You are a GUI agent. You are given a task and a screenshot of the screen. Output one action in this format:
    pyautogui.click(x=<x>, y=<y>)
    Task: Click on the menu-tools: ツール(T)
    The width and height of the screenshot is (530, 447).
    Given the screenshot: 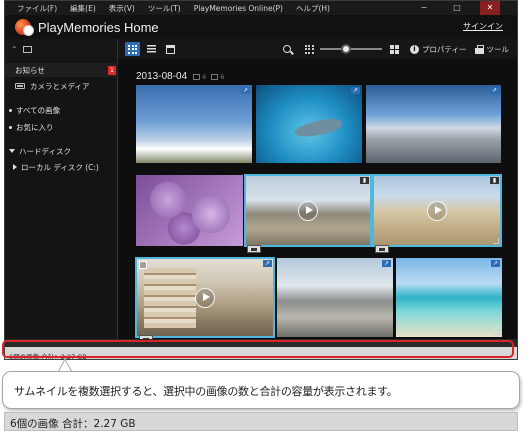 What is the action you would take?
    pyautogui.click(x=164, y=8)
    